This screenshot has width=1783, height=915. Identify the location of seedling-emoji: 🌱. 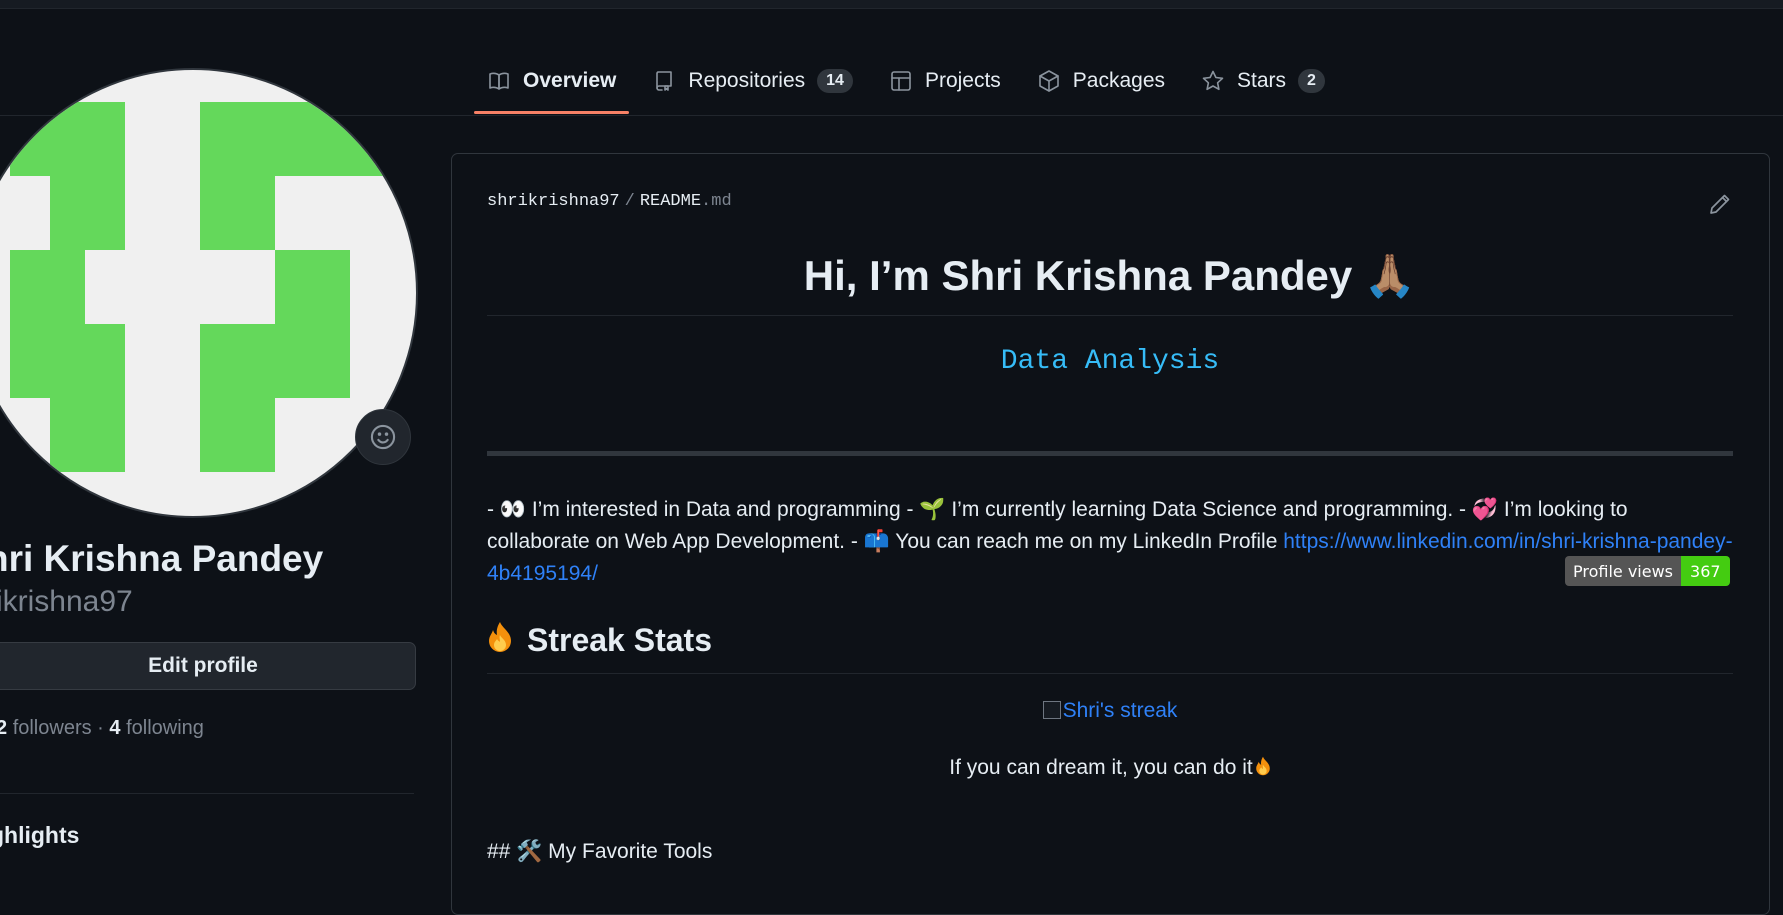
(932, 509).